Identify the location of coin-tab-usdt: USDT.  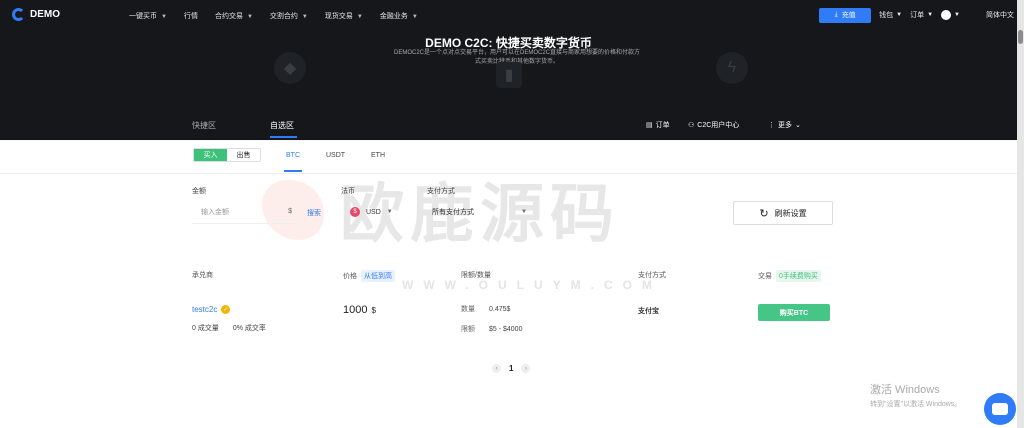
(335, 155).